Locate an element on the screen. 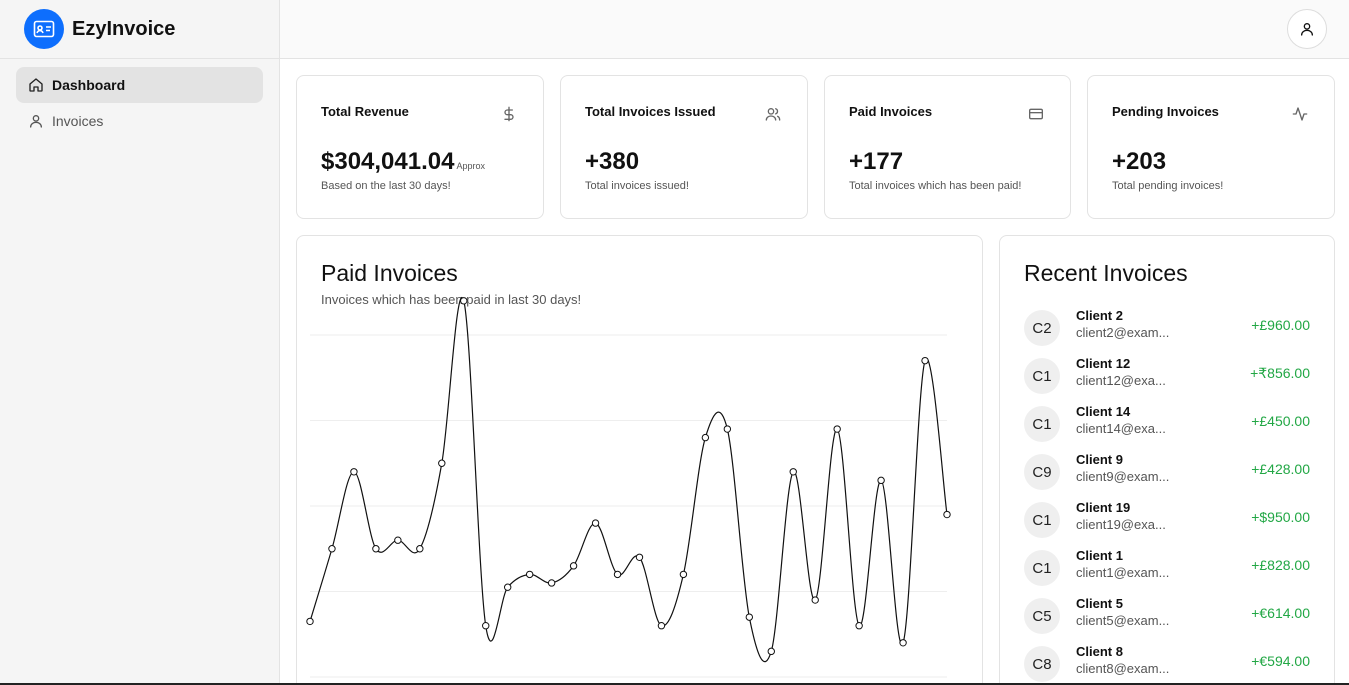 Image resolution: width=1349 pixels, height=685 pixels. invoice-amount: +£828.00 is located at coordinates (1280, 565).